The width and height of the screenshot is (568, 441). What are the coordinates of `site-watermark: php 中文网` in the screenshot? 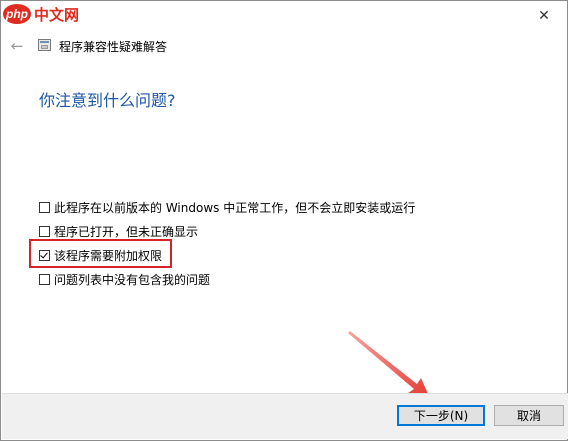 It's located at (41, 14).